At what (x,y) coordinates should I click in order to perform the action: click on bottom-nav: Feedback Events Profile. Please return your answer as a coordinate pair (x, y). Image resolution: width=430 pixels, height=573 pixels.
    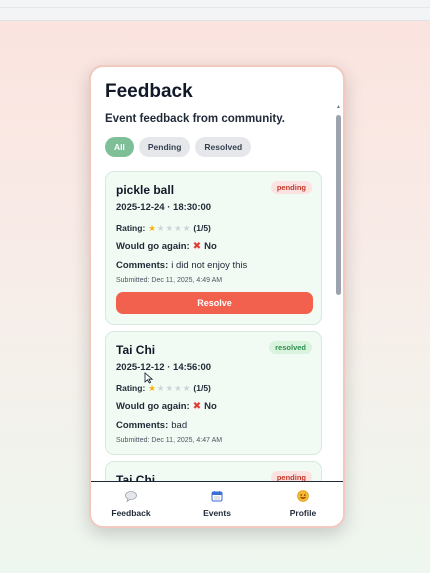
    Looking at the image, I should click on (217, 503).